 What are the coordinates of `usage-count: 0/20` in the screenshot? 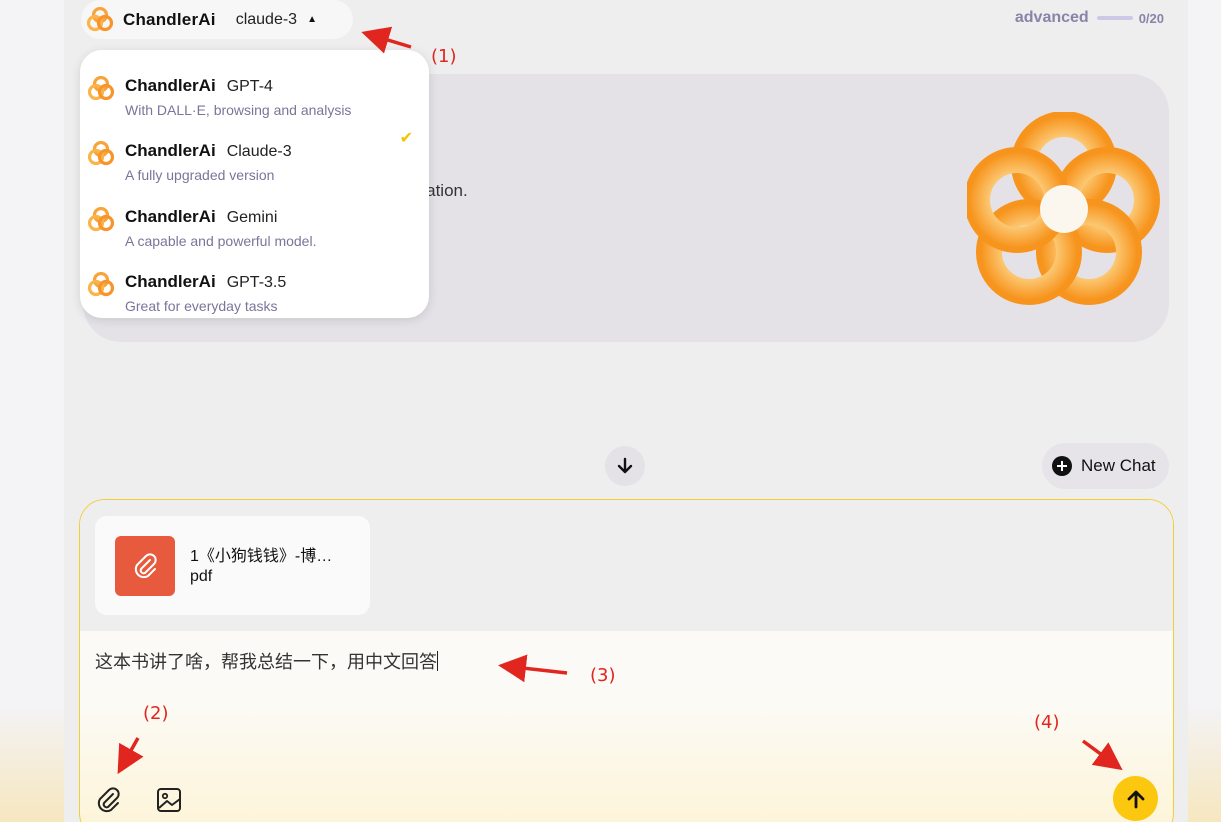 It's located at (1151, 18).